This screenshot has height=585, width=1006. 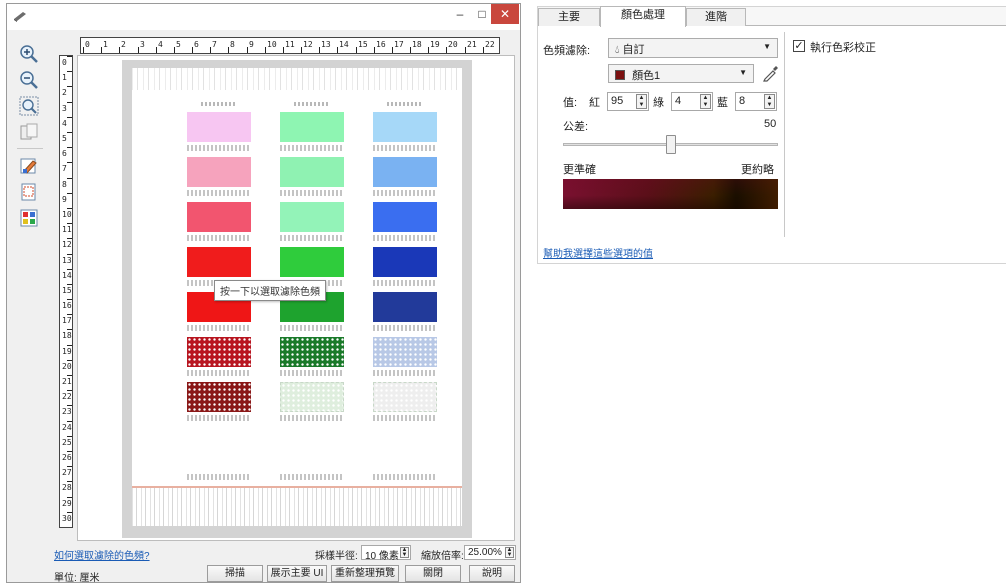 I want to click on tolerance-slider-thumb, so click(x=670, y=144).